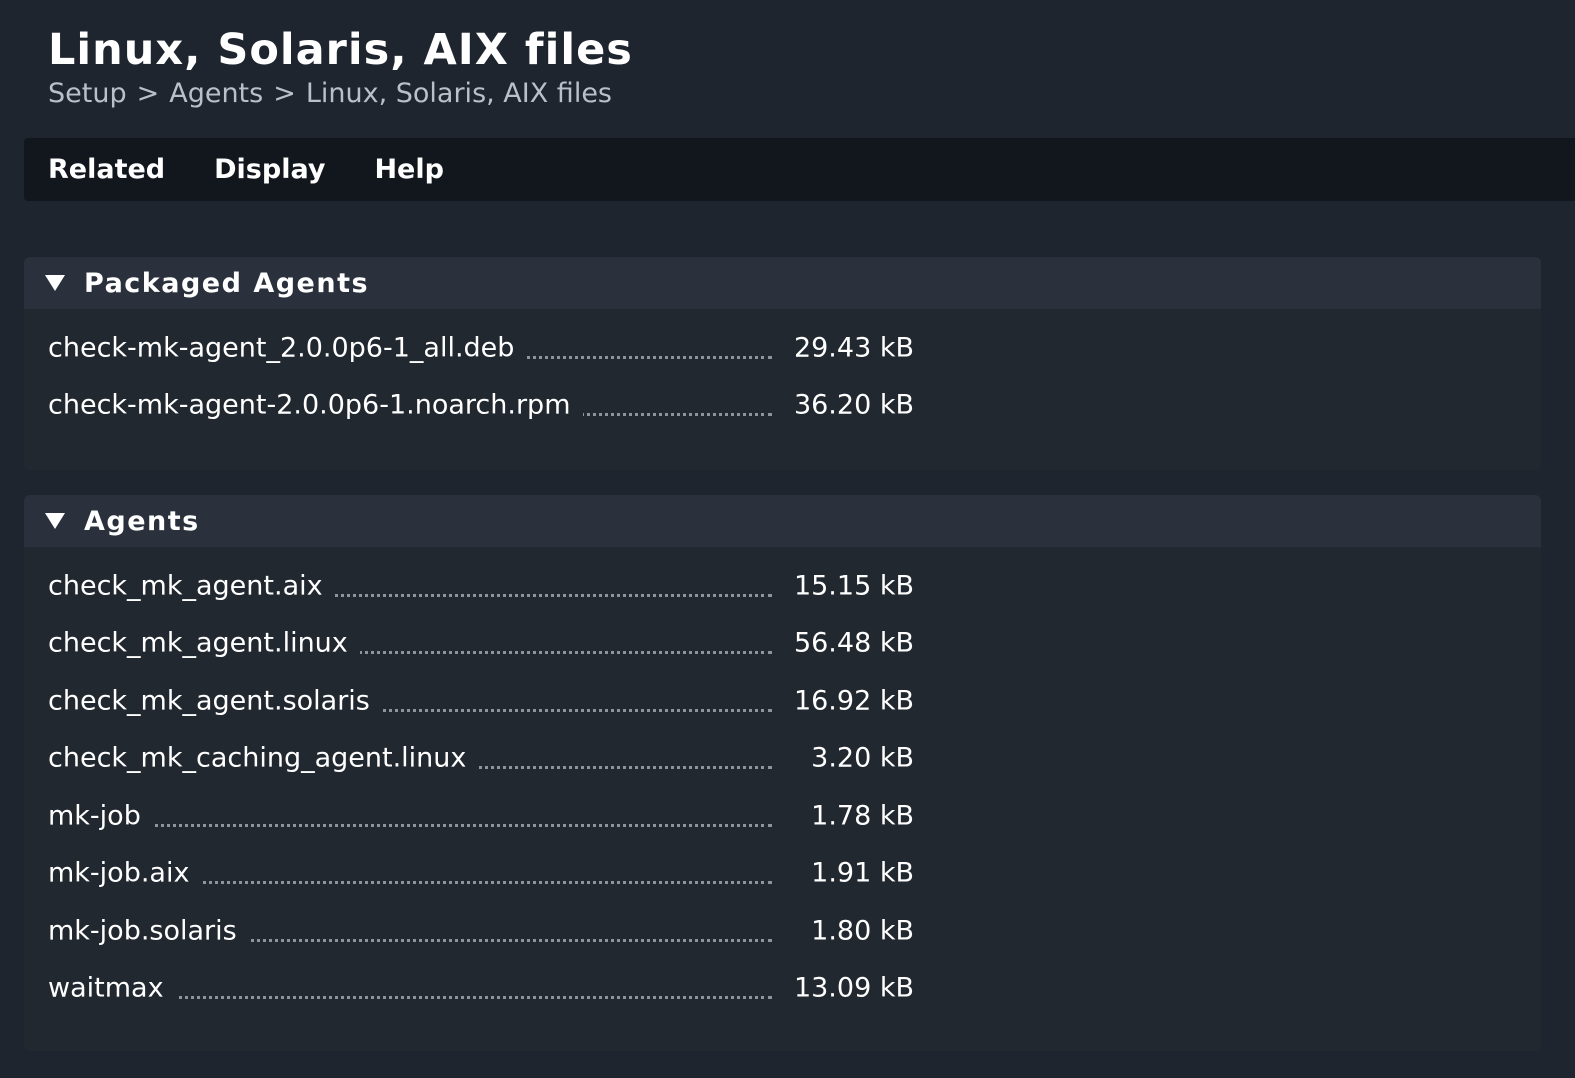  What do you see at coordinates (782, 283) in the screenshot?
I see `packaged-agents-header: Packaged Agents` at bounding box center [782, 283].